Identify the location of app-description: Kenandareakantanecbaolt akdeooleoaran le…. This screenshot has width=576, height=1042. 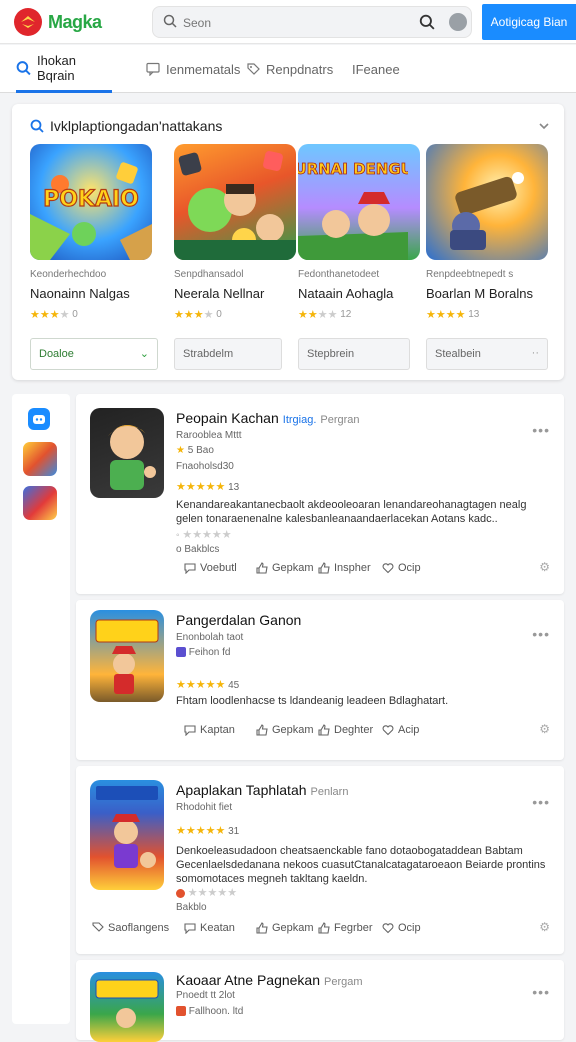
(351, 512).